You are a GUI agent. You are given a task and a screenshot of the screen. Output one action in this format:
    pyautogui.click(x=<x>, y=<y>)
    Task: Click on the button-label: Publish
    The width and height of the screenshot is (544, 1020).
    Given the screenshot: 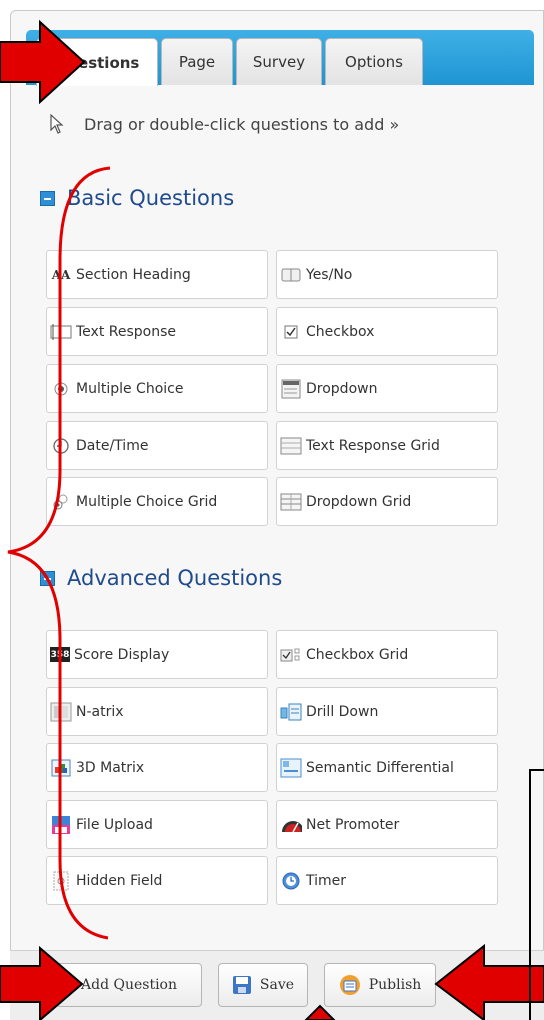 What is the action you would take?
    pyautogui.click(x=395, y=985)
    